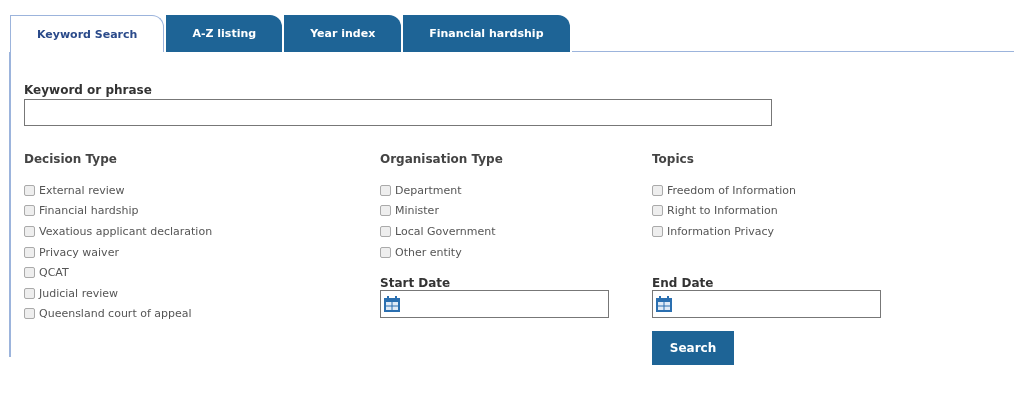  I want to click on checkbox-label: Department, so click(428, 190).